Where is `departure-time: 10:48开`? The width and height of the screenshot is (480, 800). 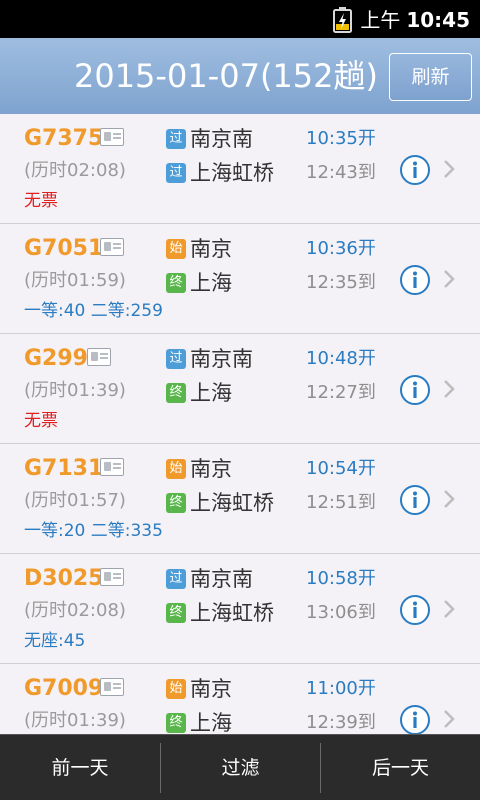
departure-time: 10:48开 is located at coordinates (341, 358).